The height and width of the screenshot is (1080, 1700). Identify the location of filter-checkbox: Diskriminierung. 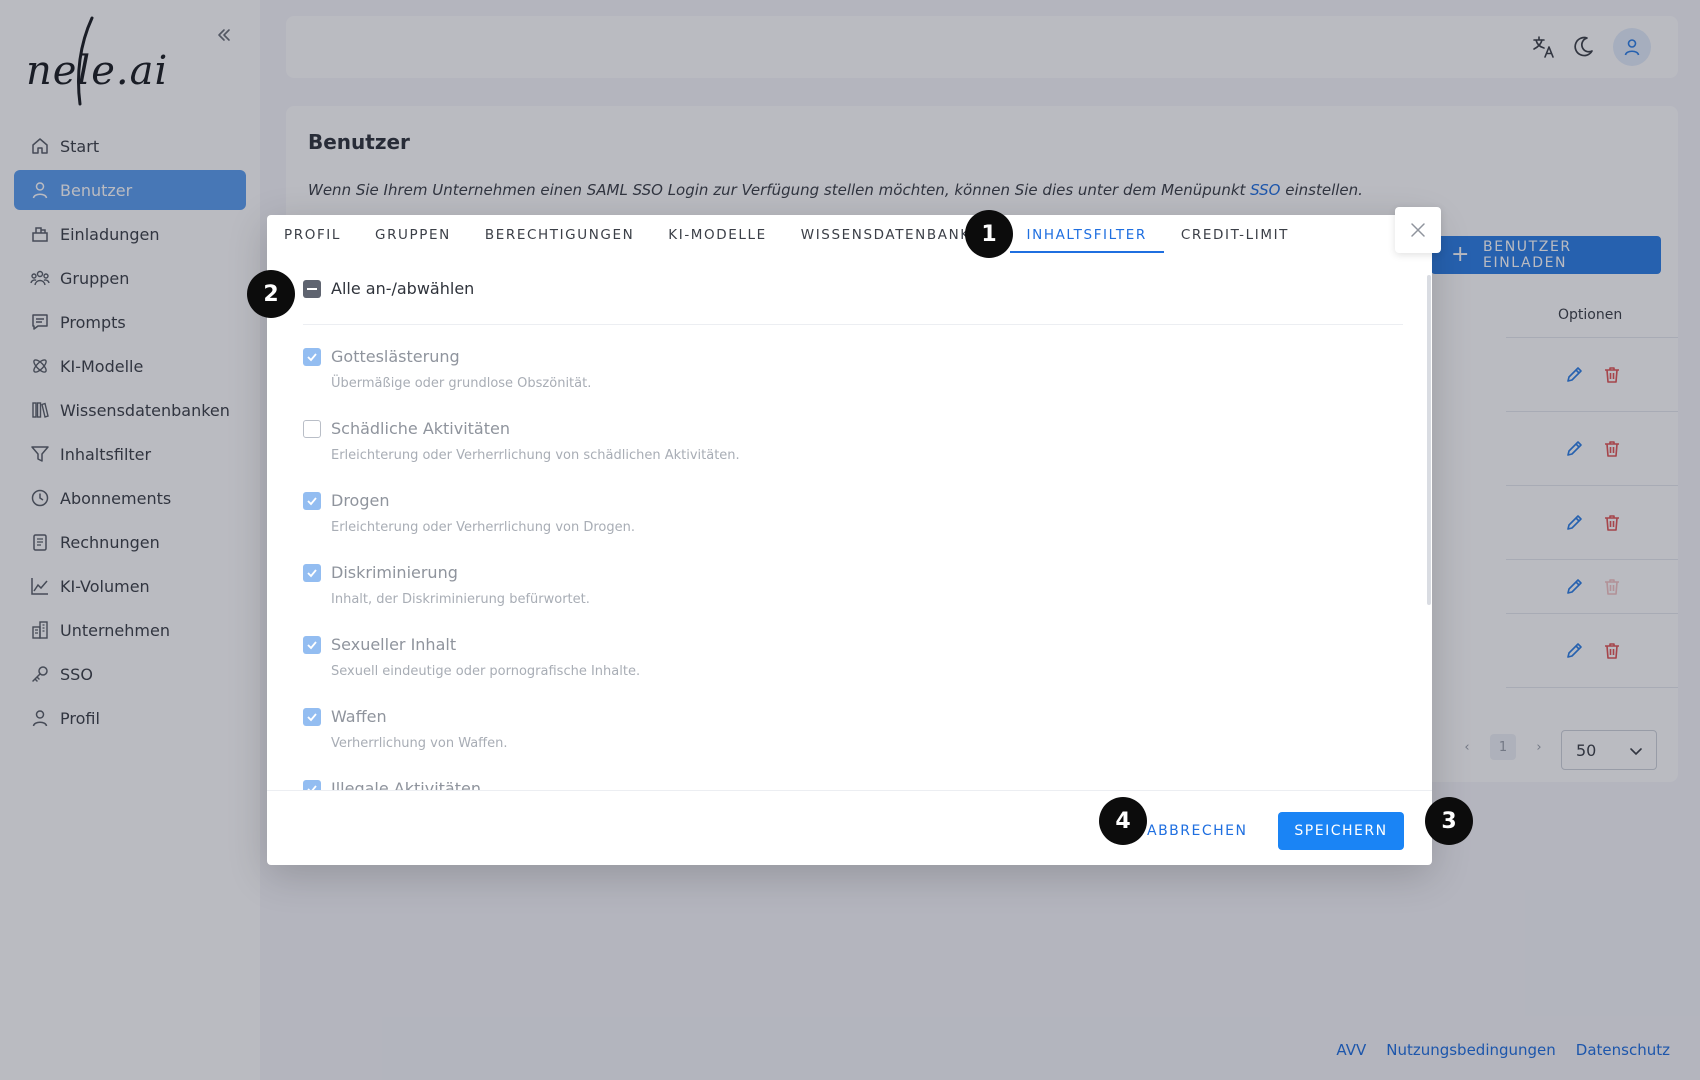
(446, 572).